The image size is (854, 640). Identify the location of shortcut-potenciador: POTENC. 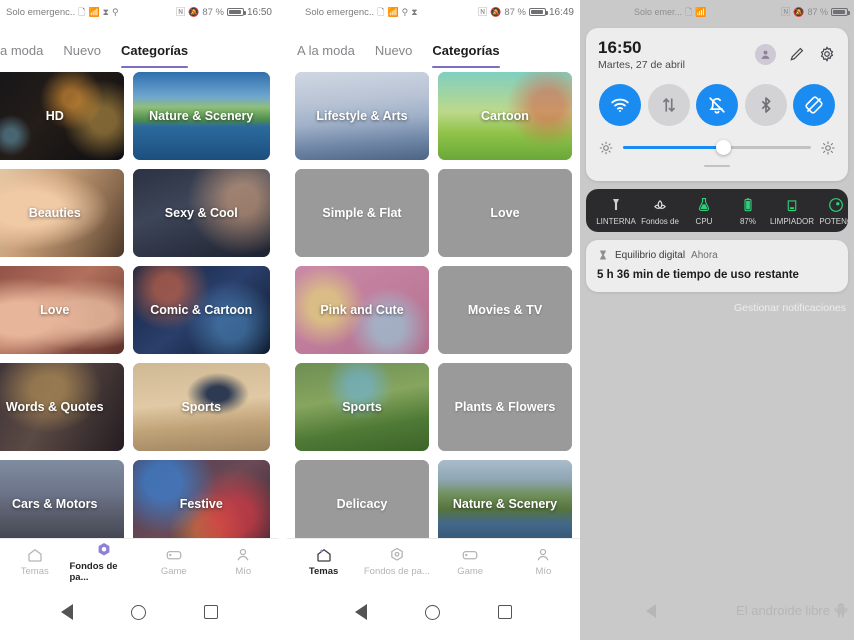
(831, 211).